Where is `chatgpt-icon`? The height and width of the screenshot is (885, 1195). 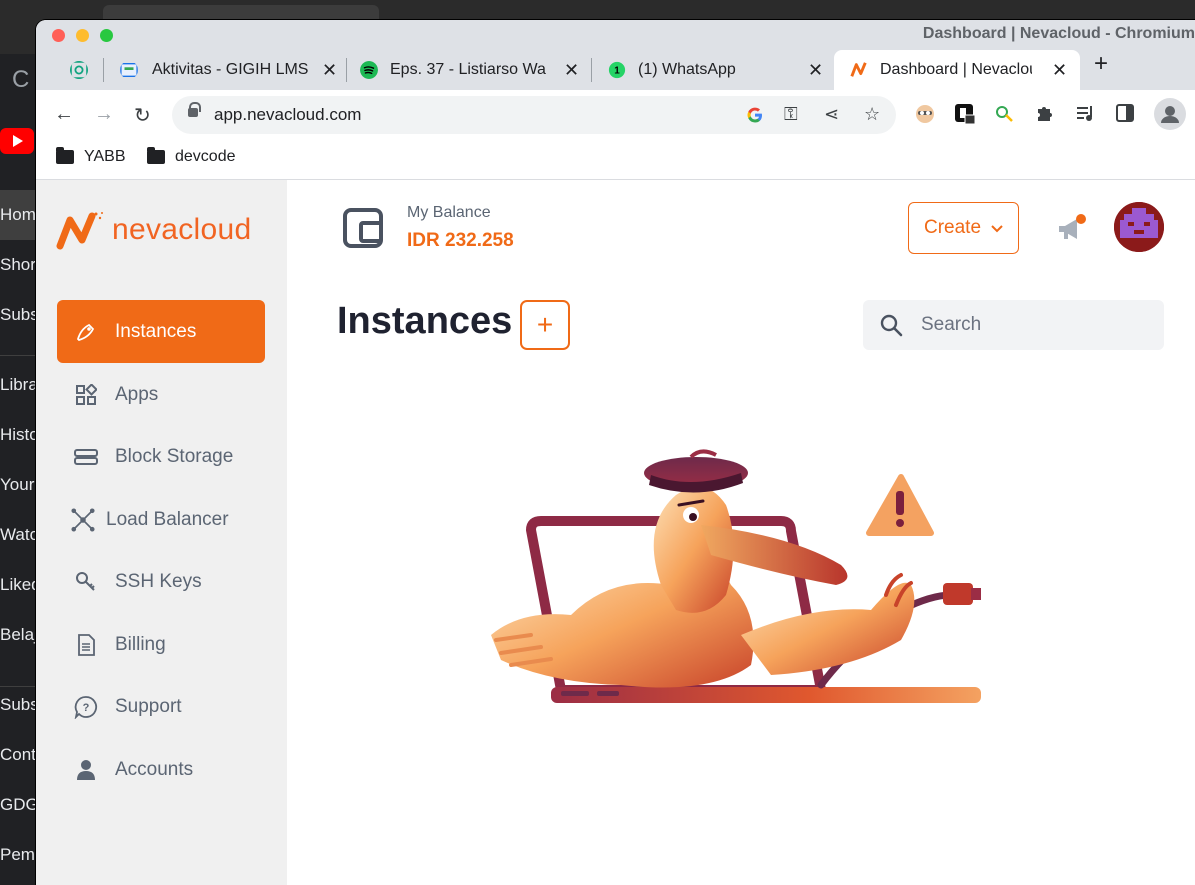 chatgpt-icon is located at coordinates (79, 70).